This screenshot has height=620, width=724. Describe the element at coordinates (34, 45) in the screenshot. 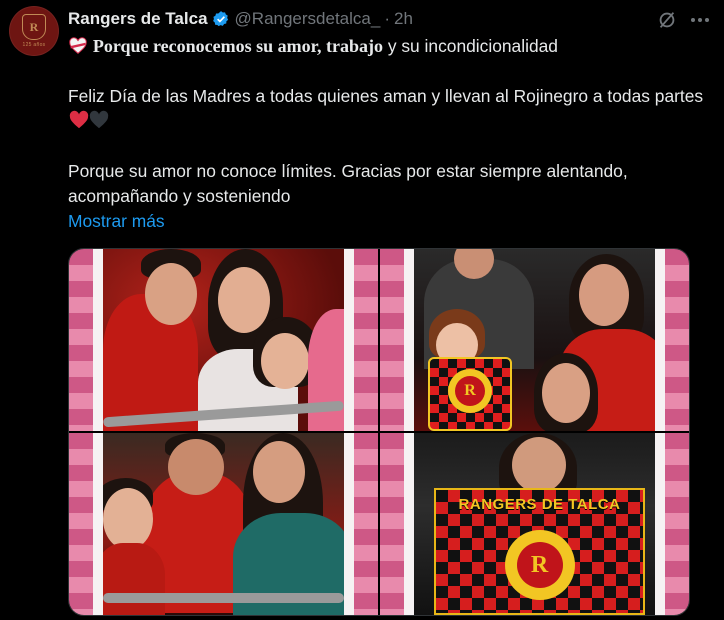

I see `avatar-years-text: 125 años` at that location.